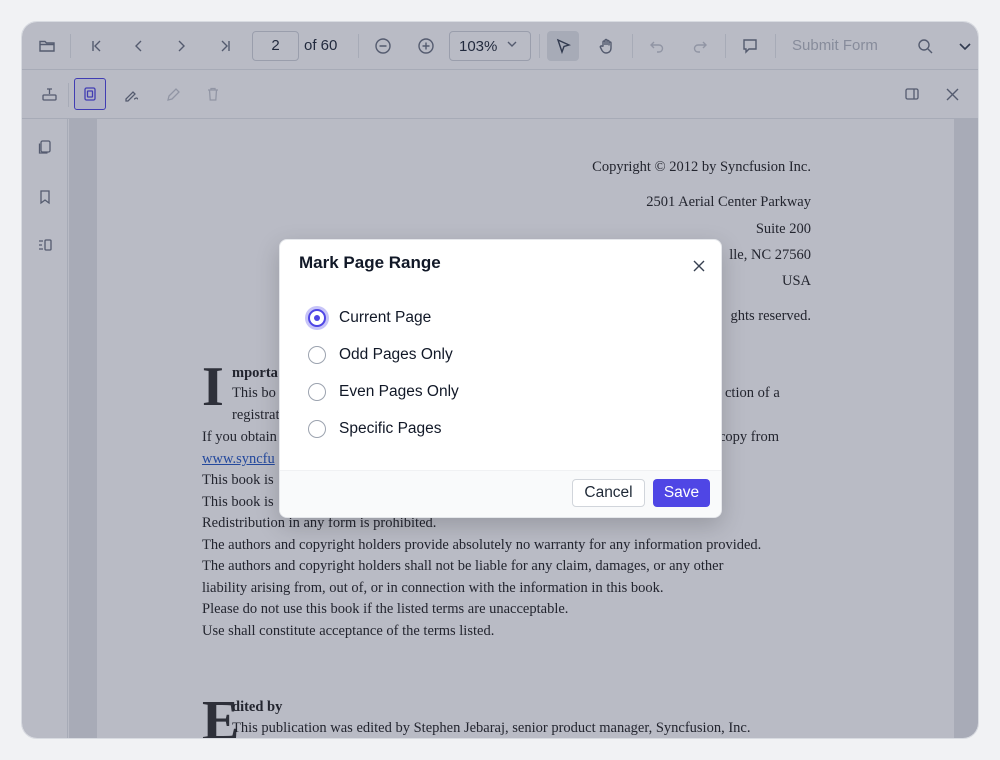  I want to click on option-label: Current Page, so click(385, 317).